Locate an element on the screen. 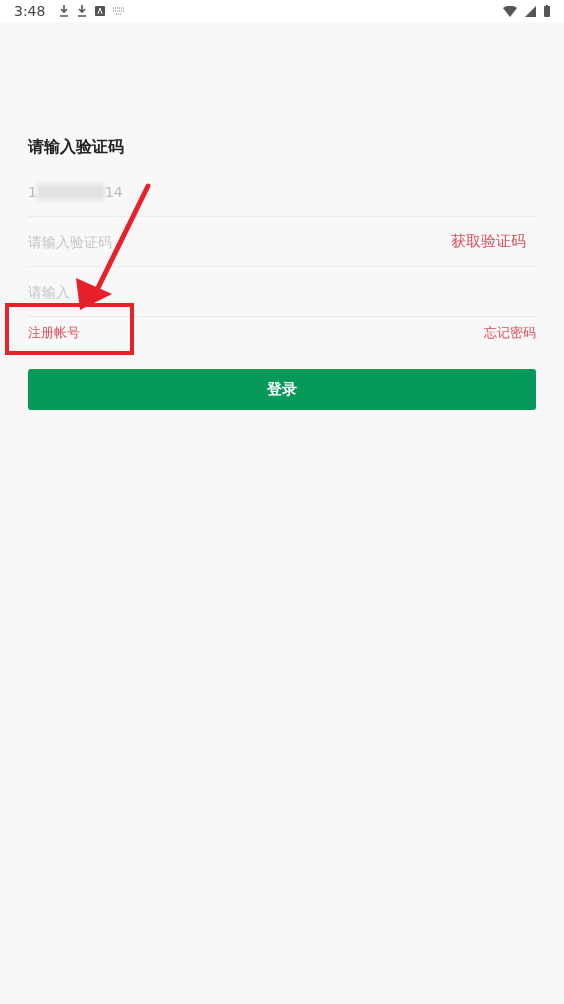 The height and width of the screenshot is (1004, 564). status-time: 3:48 is located at coordinates (30, 11).